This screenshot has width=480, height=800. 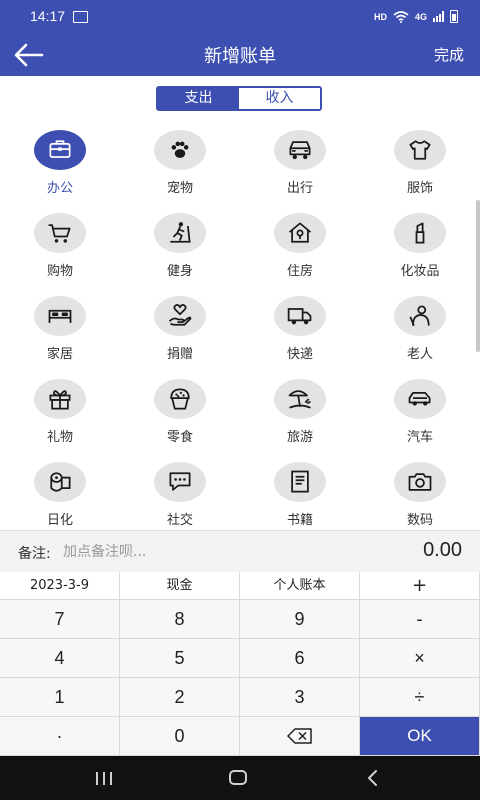 What do you see at coordinates (60, 736) in the screenshot?
I see `key-decimal: ·` at bounding box center [60, 736].